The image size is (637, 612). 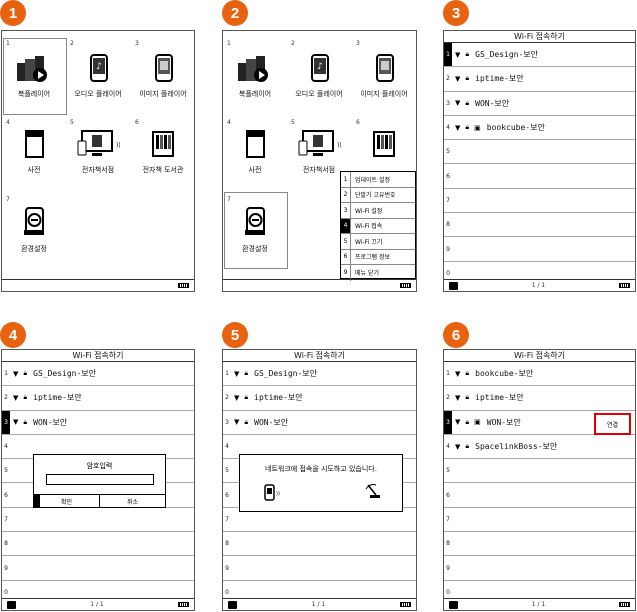 What do you see at coordinates (271, 422) in the screenshot?
I see `network-name: WON-보안` at bounding box center [271, 422].